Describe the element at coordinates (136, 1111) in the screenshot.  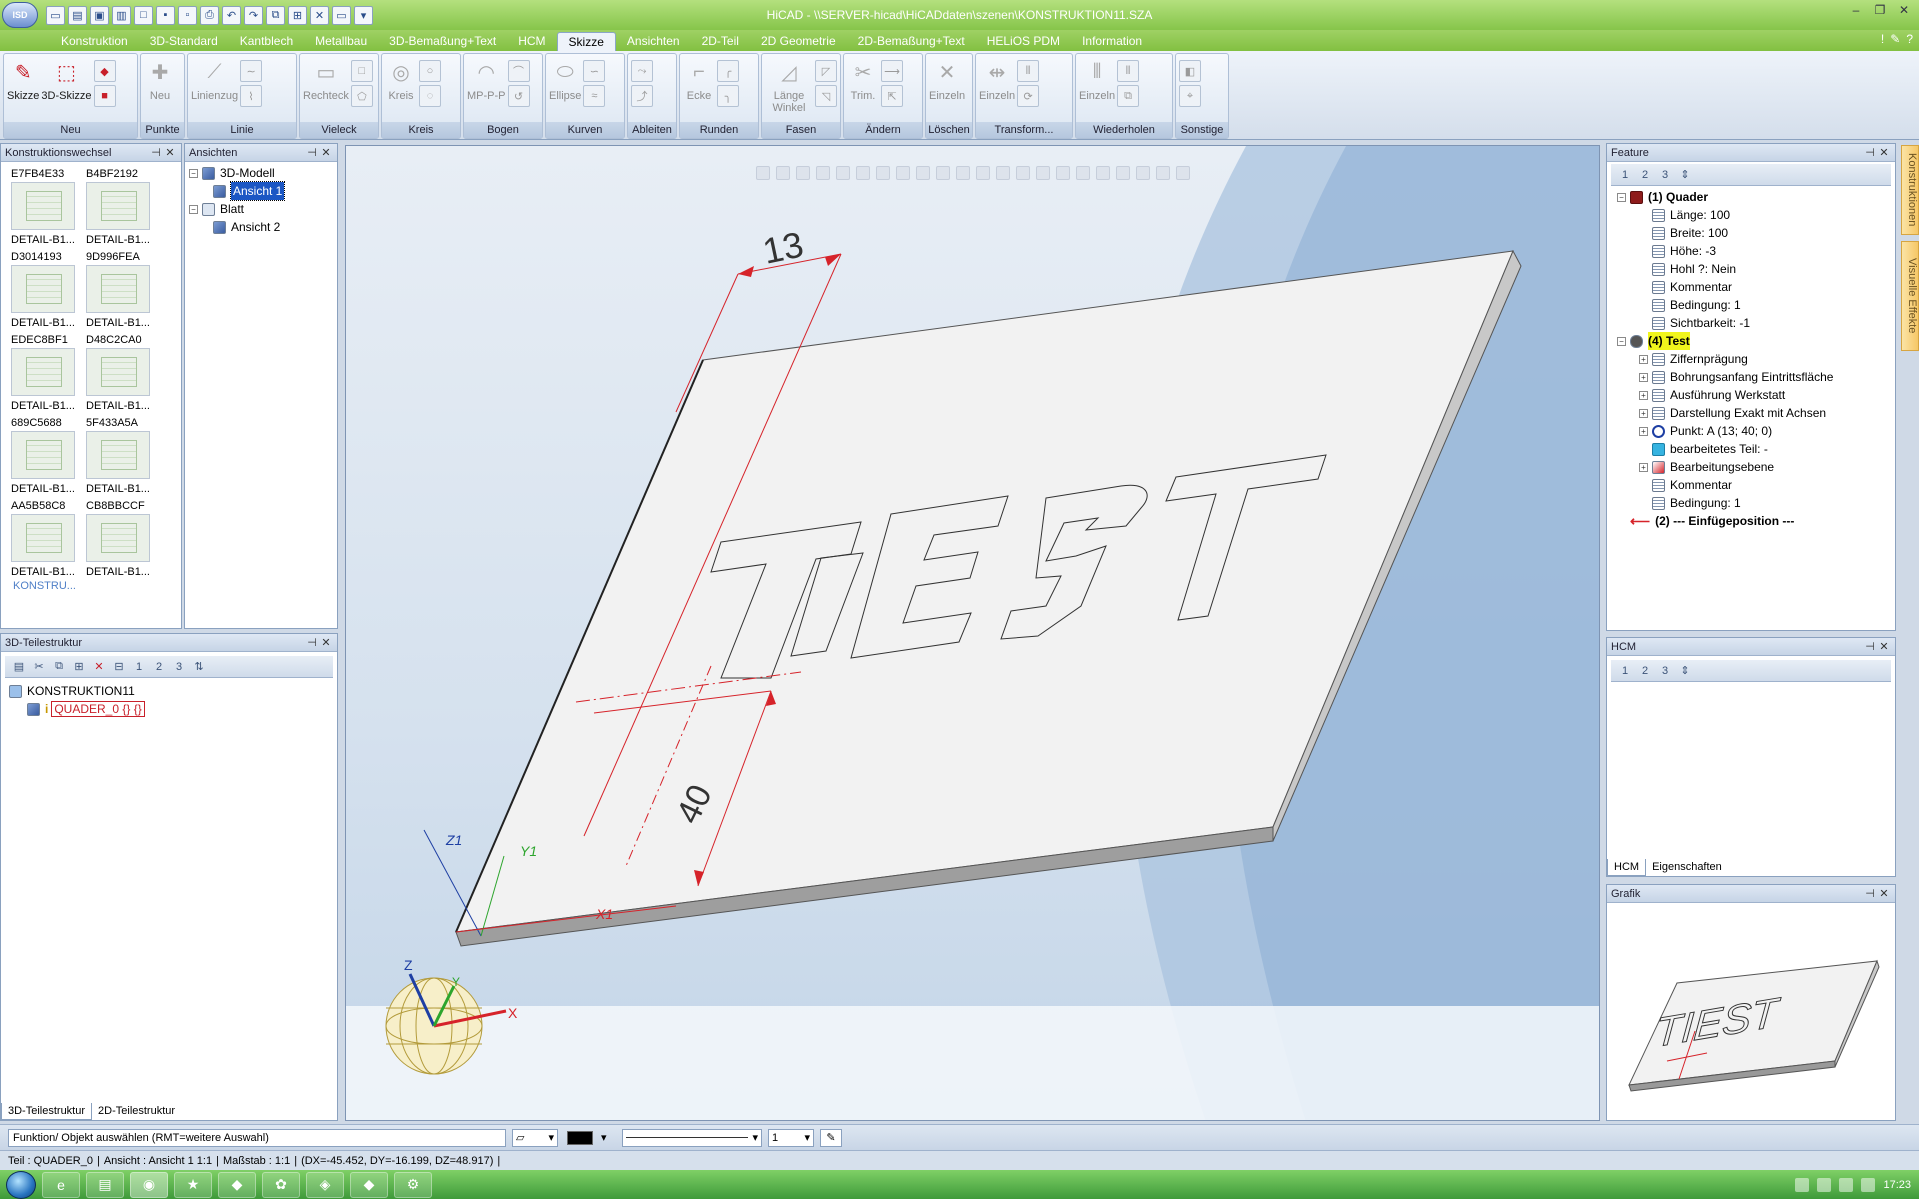
I see `tab-2d-structure: 2D-Teilestruktur` at that location.